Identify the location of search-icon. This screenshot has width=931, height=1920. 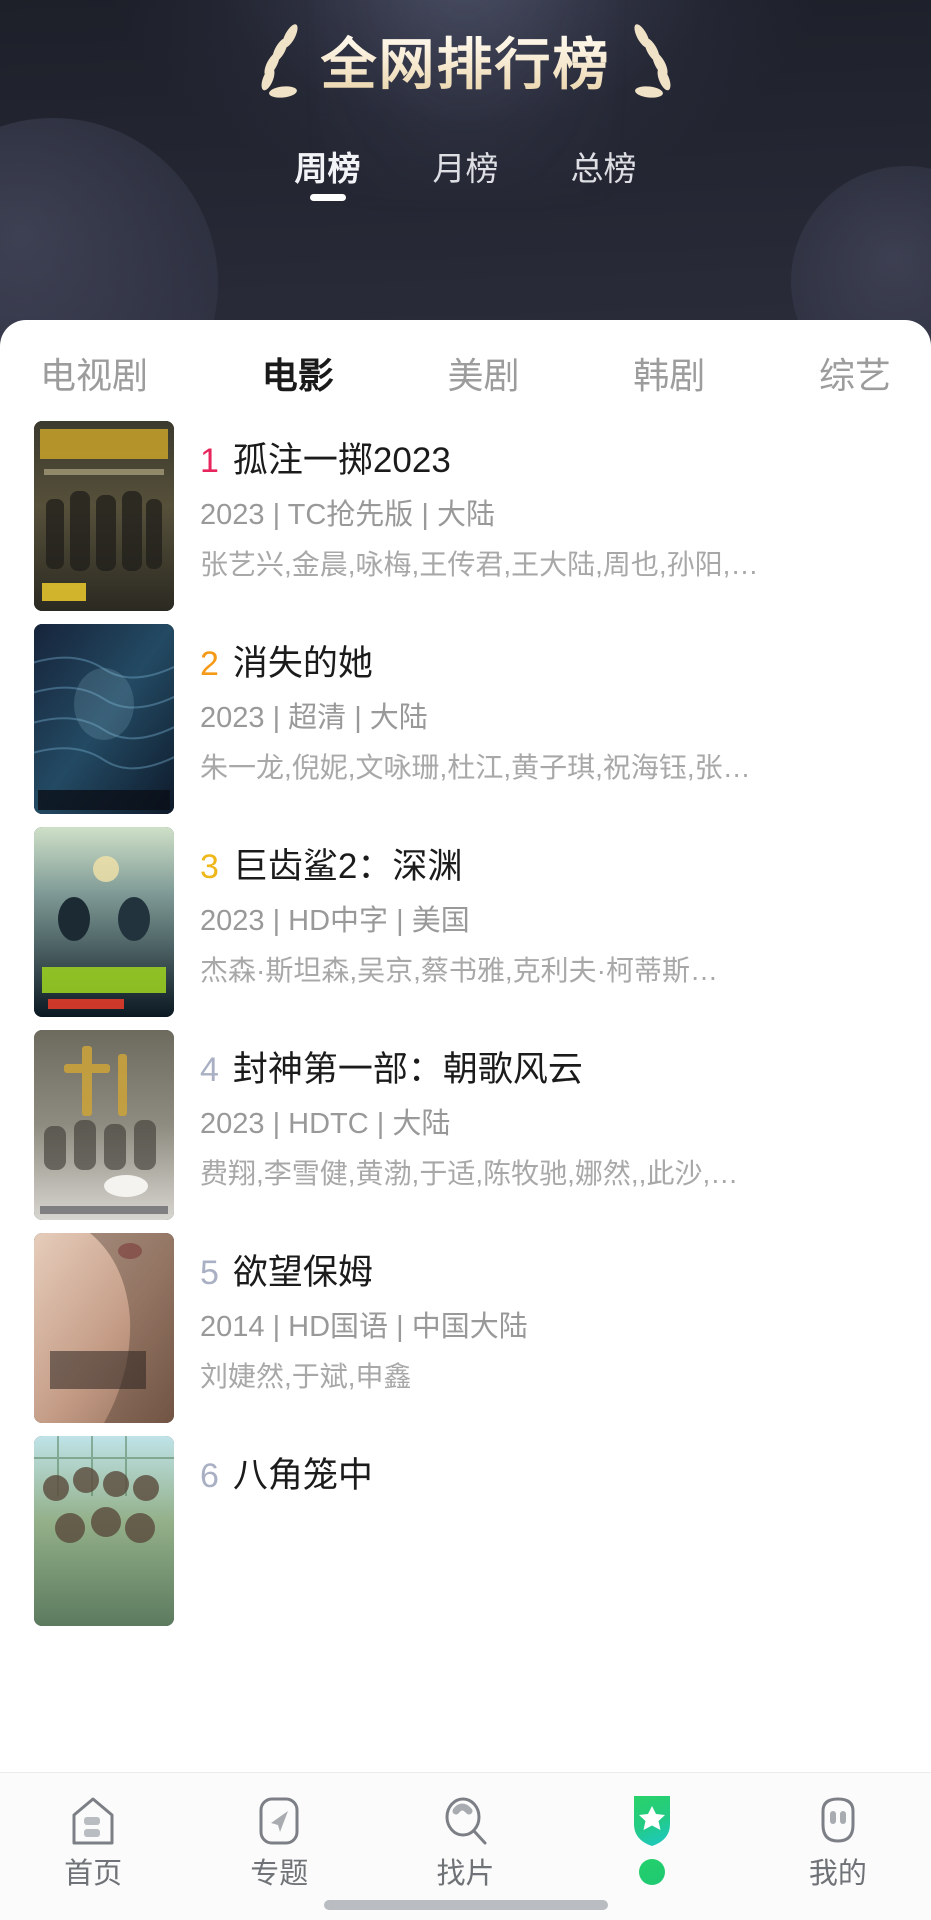
(466, 1821).